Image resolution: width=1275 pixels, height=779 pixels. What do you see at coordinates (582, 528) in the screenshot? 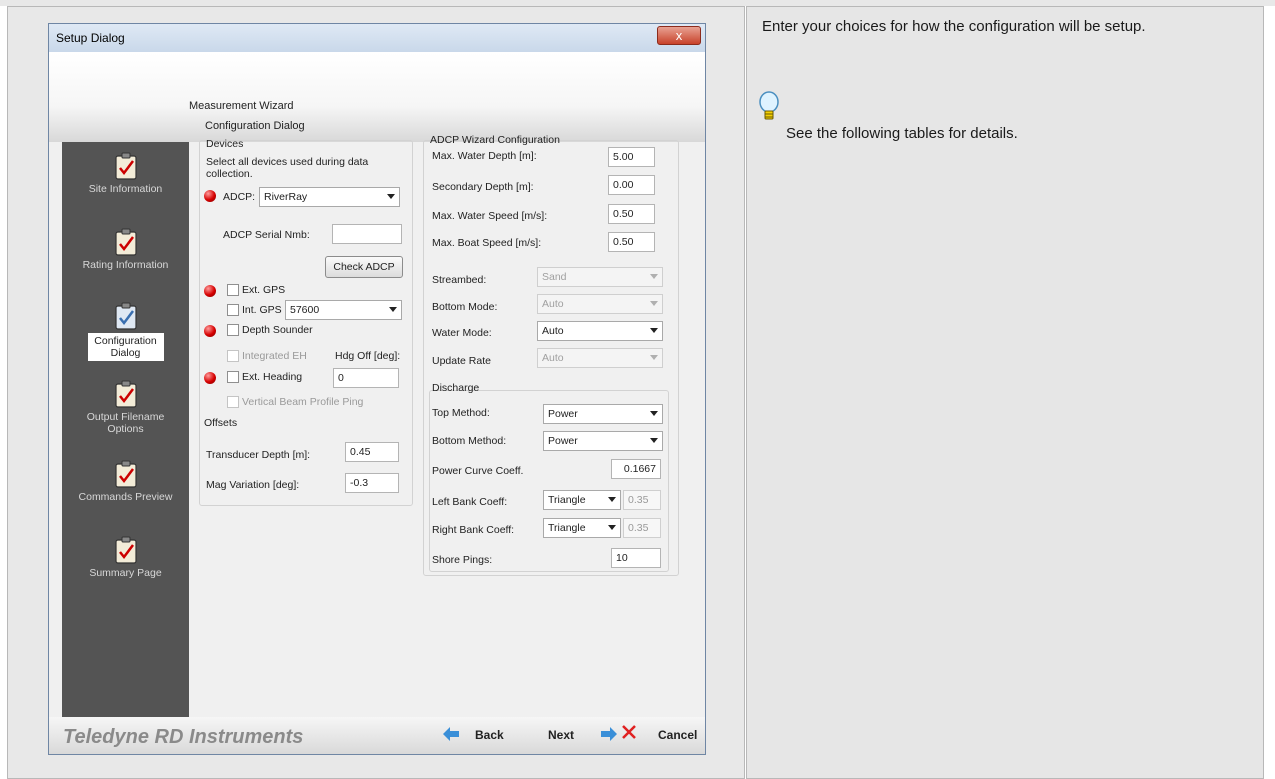
I see `right-bank-select: Triangle` at bounding box center [582, 528].